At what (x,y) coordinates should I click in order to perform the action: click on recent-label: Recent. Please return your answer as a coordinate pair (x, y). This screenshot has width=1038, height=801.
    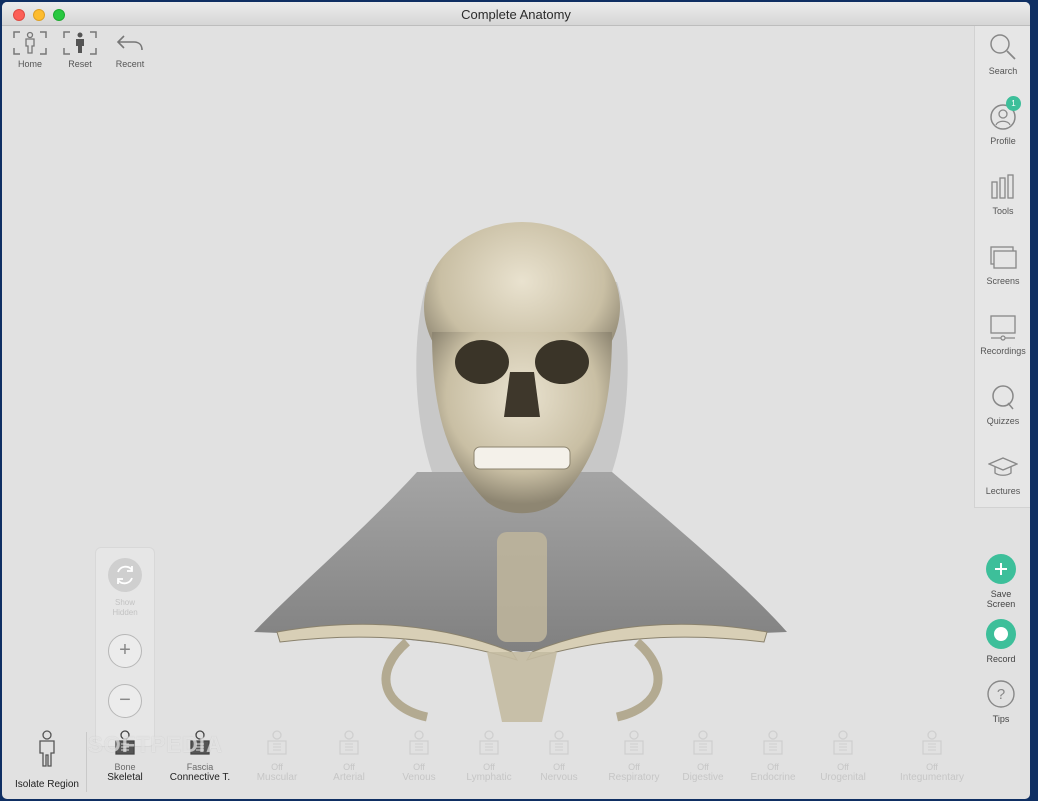
    Looking at the image, I should click on (130, 64).